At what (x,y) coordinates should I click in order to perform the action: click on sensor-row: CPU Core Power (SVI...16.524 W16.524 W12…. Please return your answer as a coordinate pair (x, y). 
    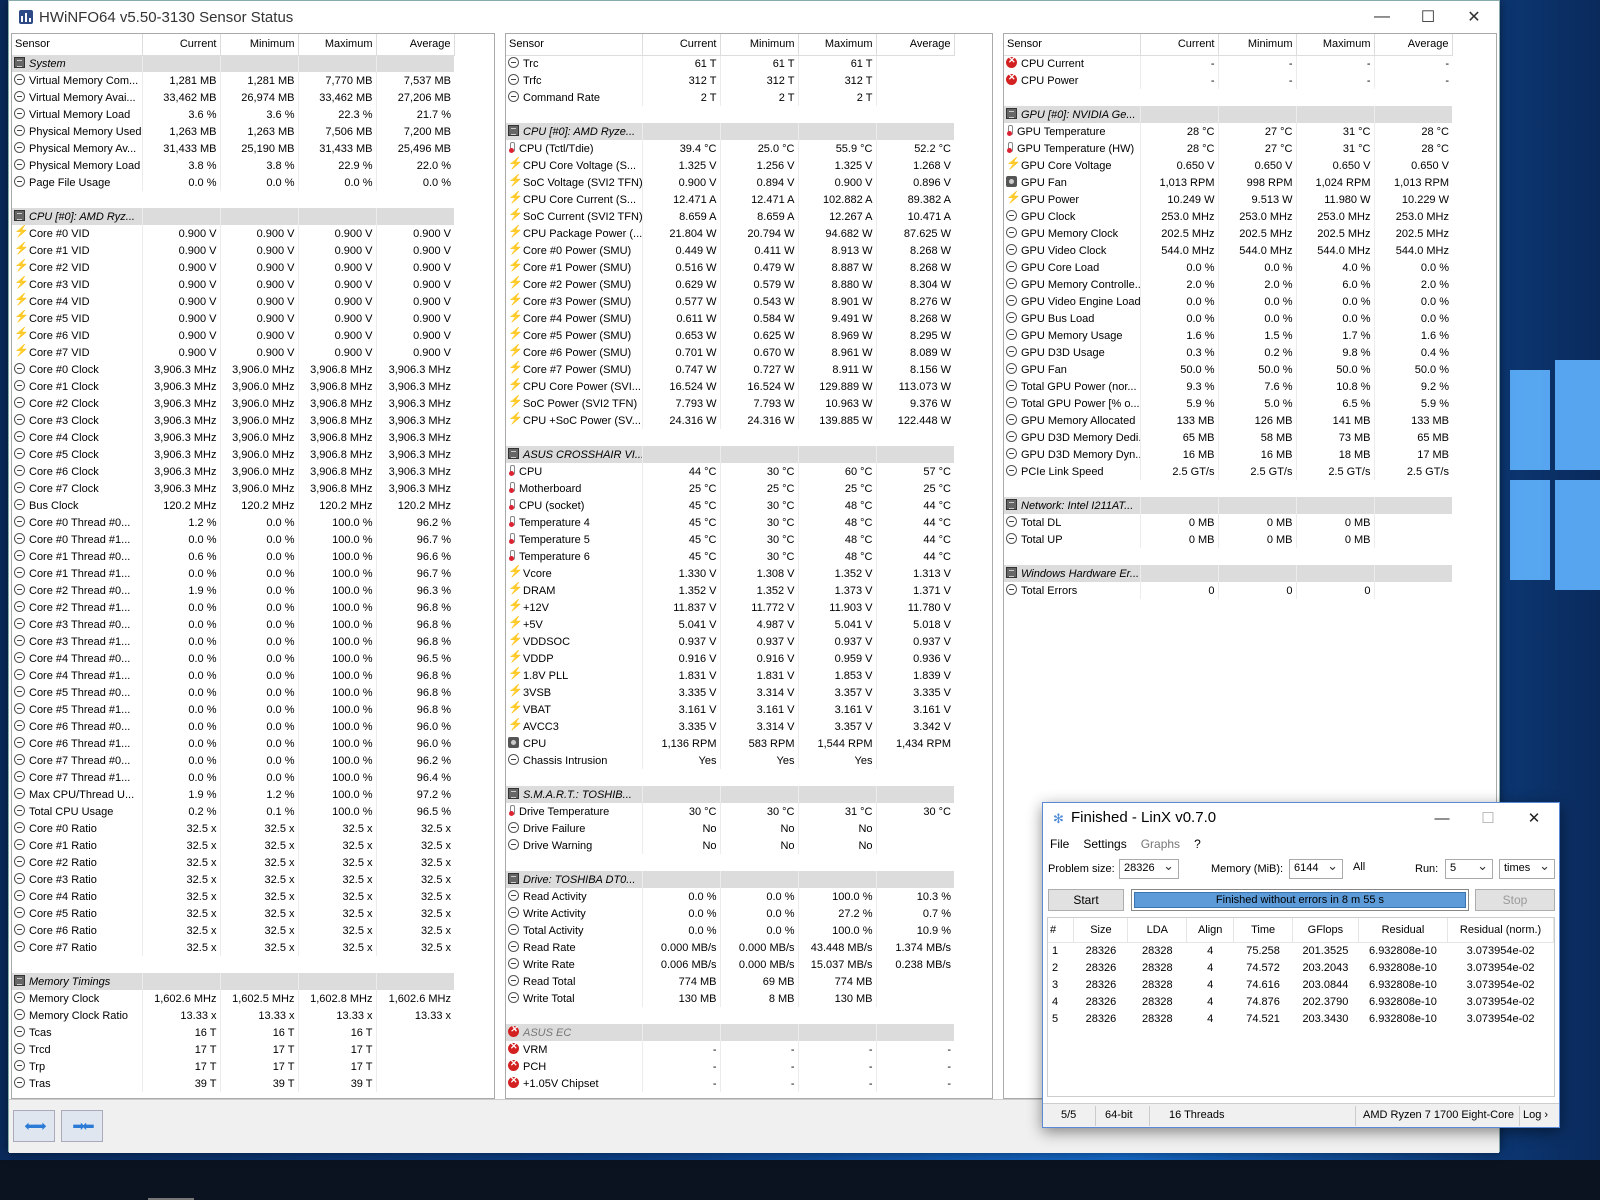
    Looking at the image, I should click on (730, 386).